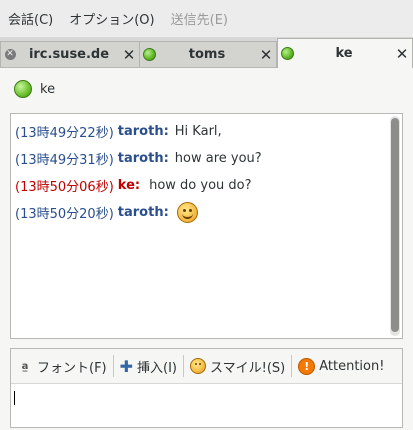  What do you see at coordinates (25, 366) in the screenshot?
I see `font-icon: a̲` at bounding box center [25, 366].